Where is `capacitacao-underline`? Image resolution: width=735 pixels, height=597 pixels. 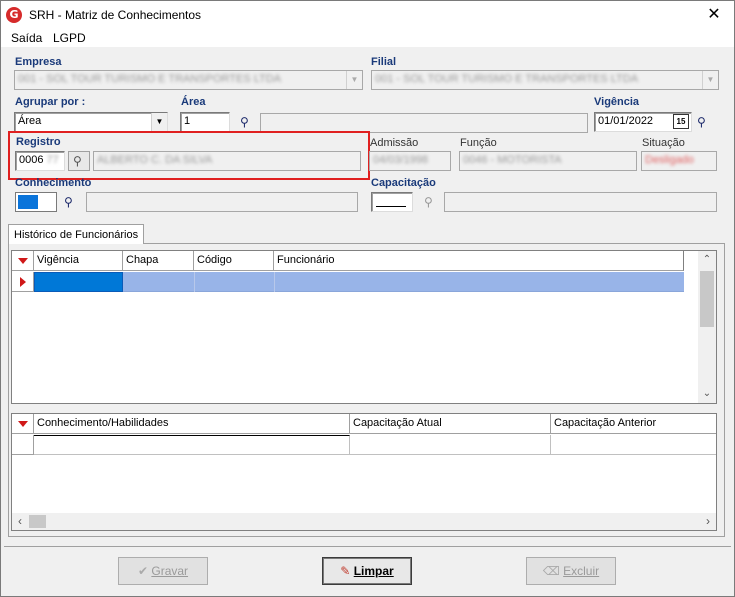
capacitacao-underline is located at coordinates (391, 206).